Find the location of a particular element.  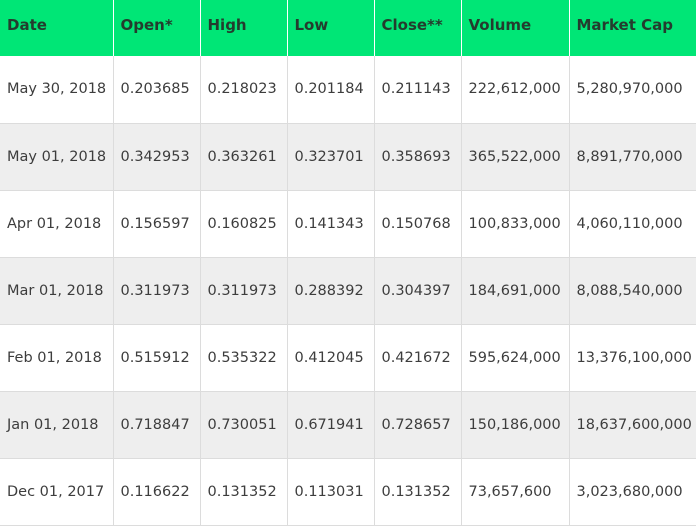

cell-date: Feb 01, 2018 is located at coordinates (57, 358).